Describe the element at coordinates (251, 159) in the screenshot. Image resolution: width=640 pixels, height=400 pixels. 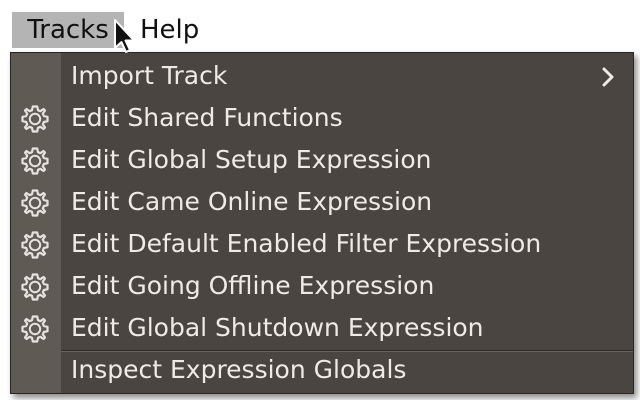
I see `menu-item-label: Edit Global Setup Expression` at that location.